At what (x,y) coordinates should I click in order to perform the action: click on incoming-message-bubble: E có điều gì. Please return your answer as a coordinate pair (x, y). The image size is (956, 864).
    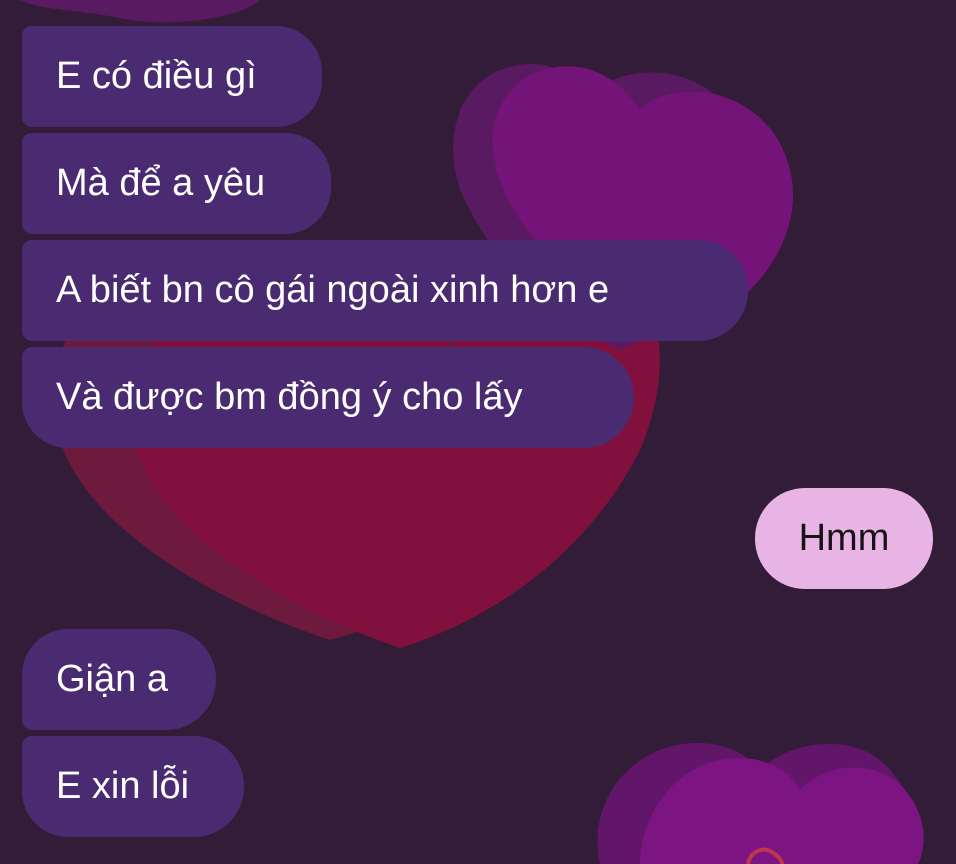
    Looking at the image, I should click on (172, 76).